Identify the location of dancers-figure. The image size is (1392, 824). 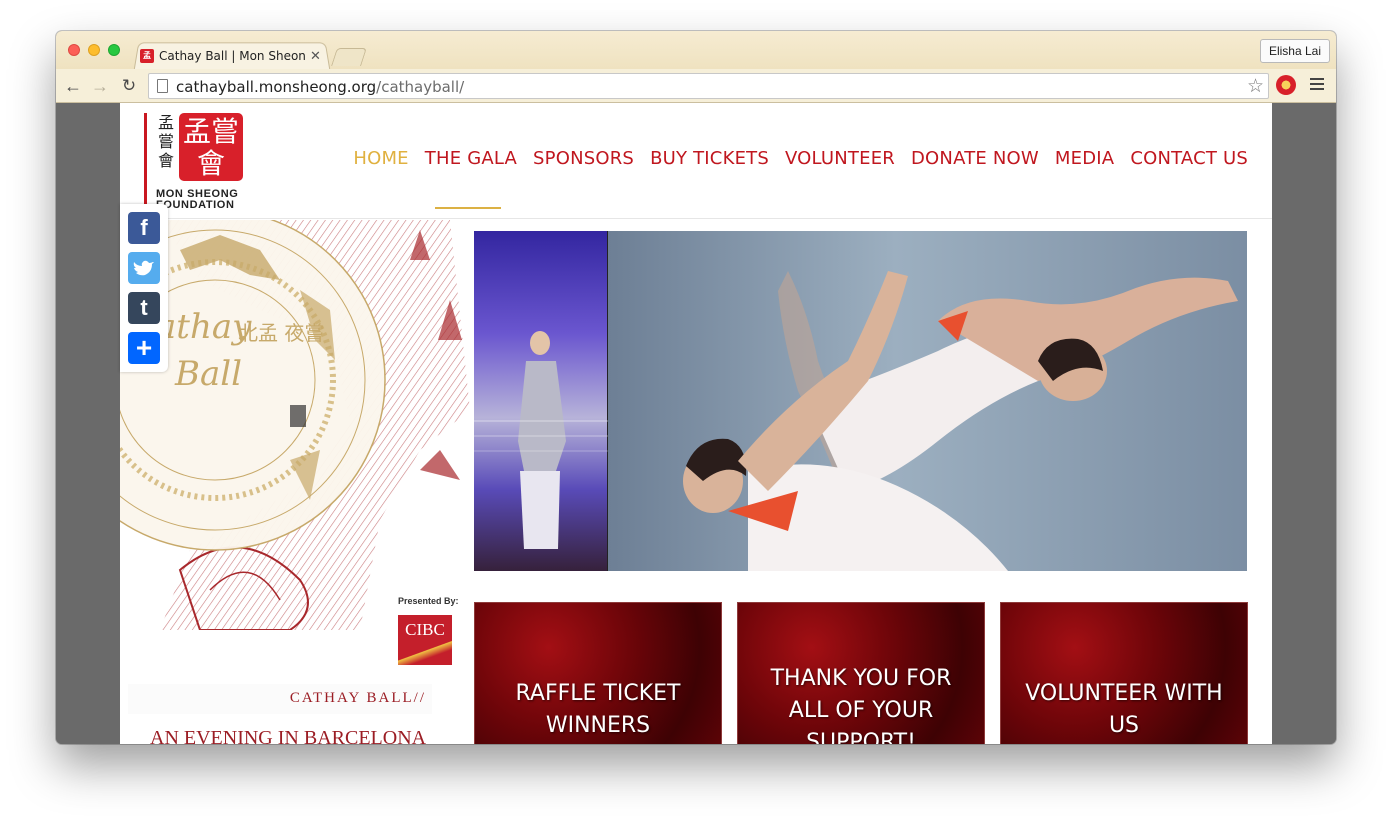
(960, 421).